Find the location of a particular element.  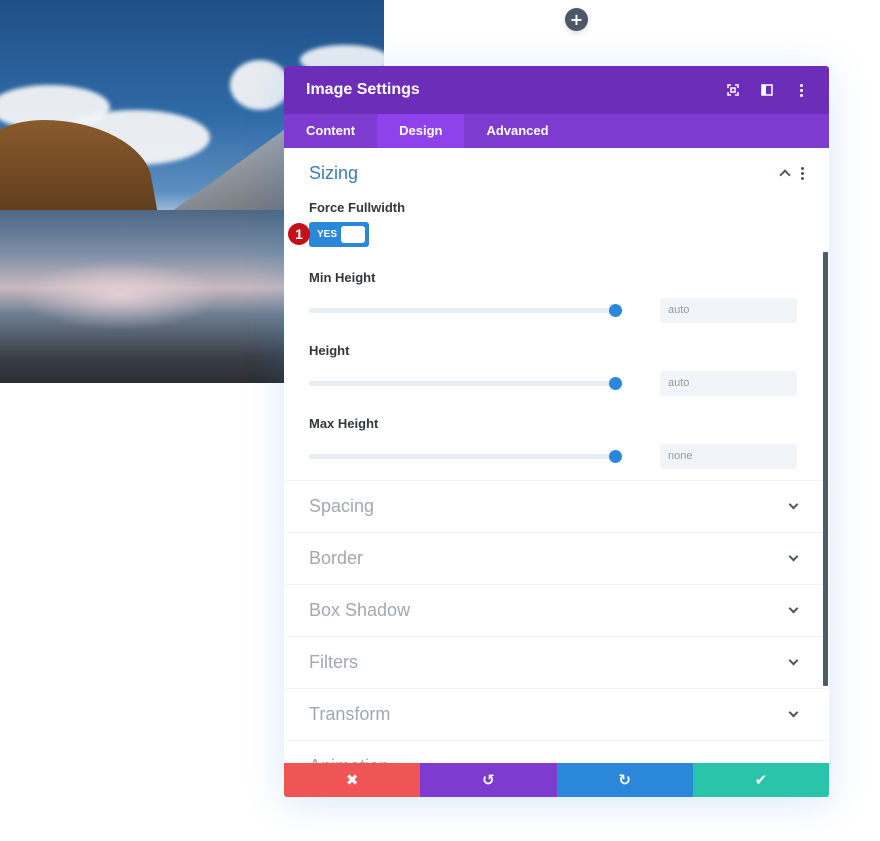

min-height-slider is located at coordinates (465, 310).